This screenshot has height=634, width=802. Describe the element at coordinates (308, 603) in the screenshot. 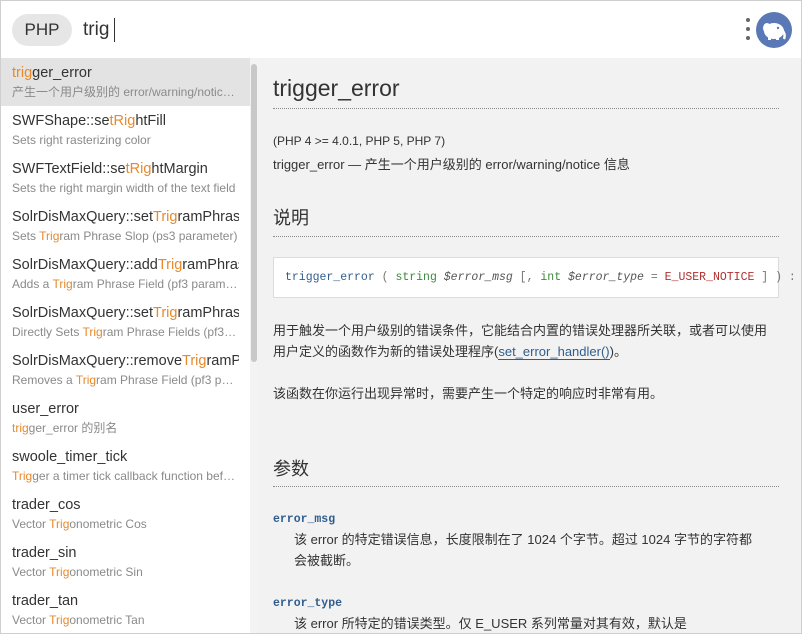

I see `param-error-type: error_type` at that location.